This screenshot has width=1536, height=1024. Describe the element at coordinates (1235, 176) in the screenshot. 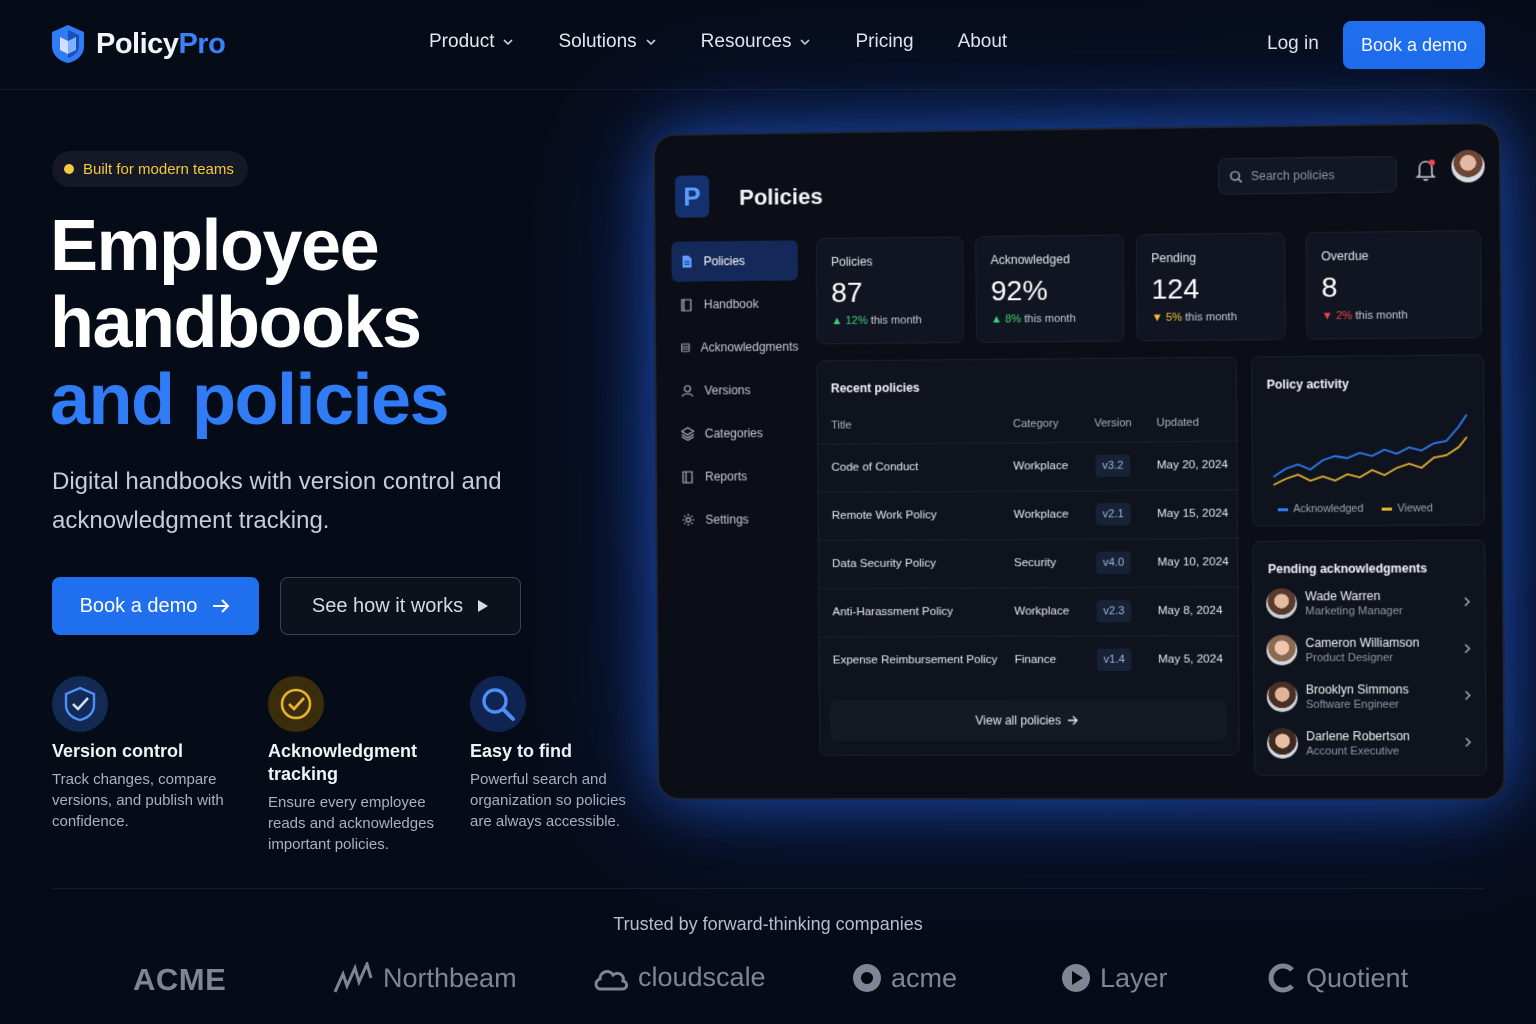

I see `search-icon` at that location.